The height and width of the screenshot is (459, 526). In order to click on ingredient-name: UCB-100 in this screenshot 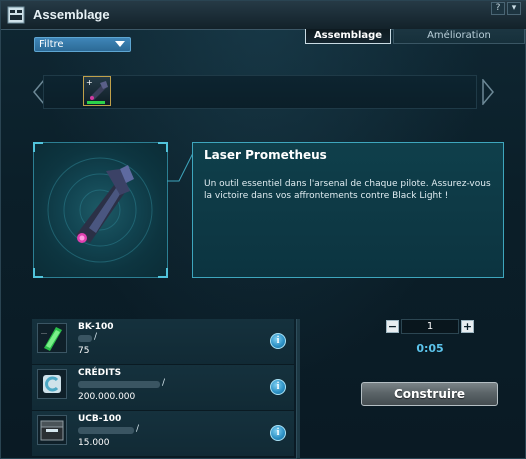, I will do `click(100, 419)`.